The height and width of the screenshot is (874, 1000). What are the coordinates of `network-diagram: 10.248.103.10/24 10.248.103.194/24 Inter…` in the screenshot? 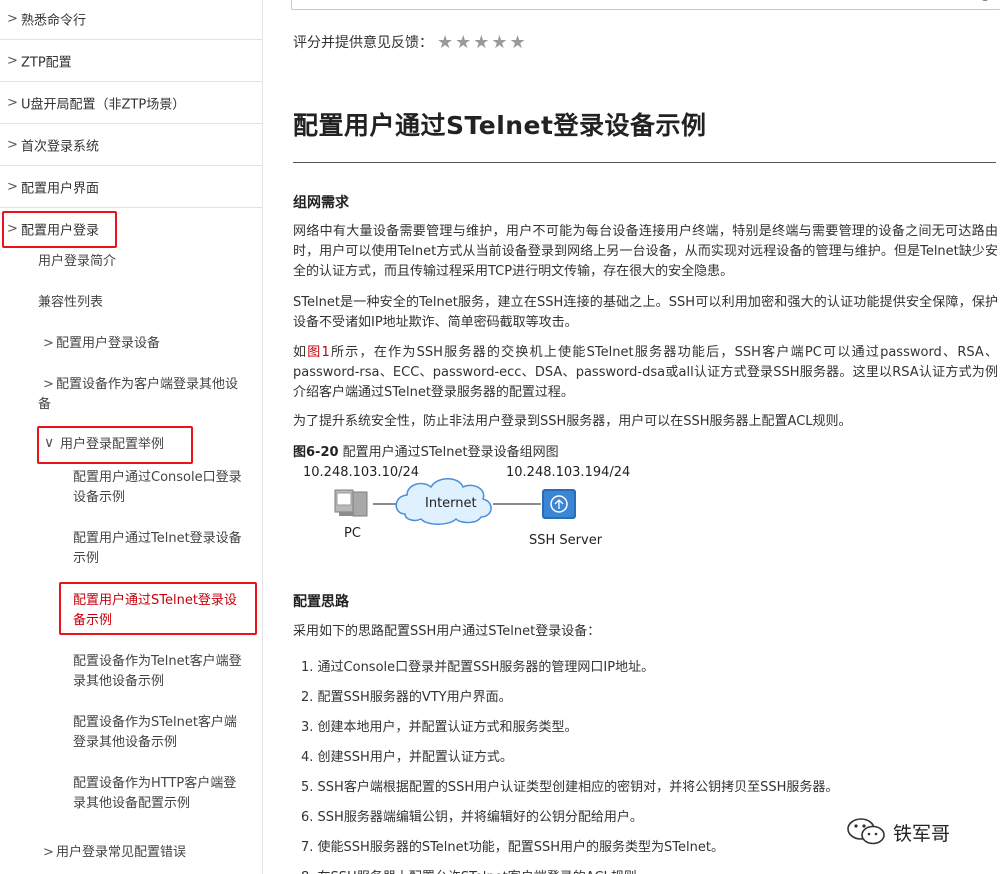 It's located at (463, 508).